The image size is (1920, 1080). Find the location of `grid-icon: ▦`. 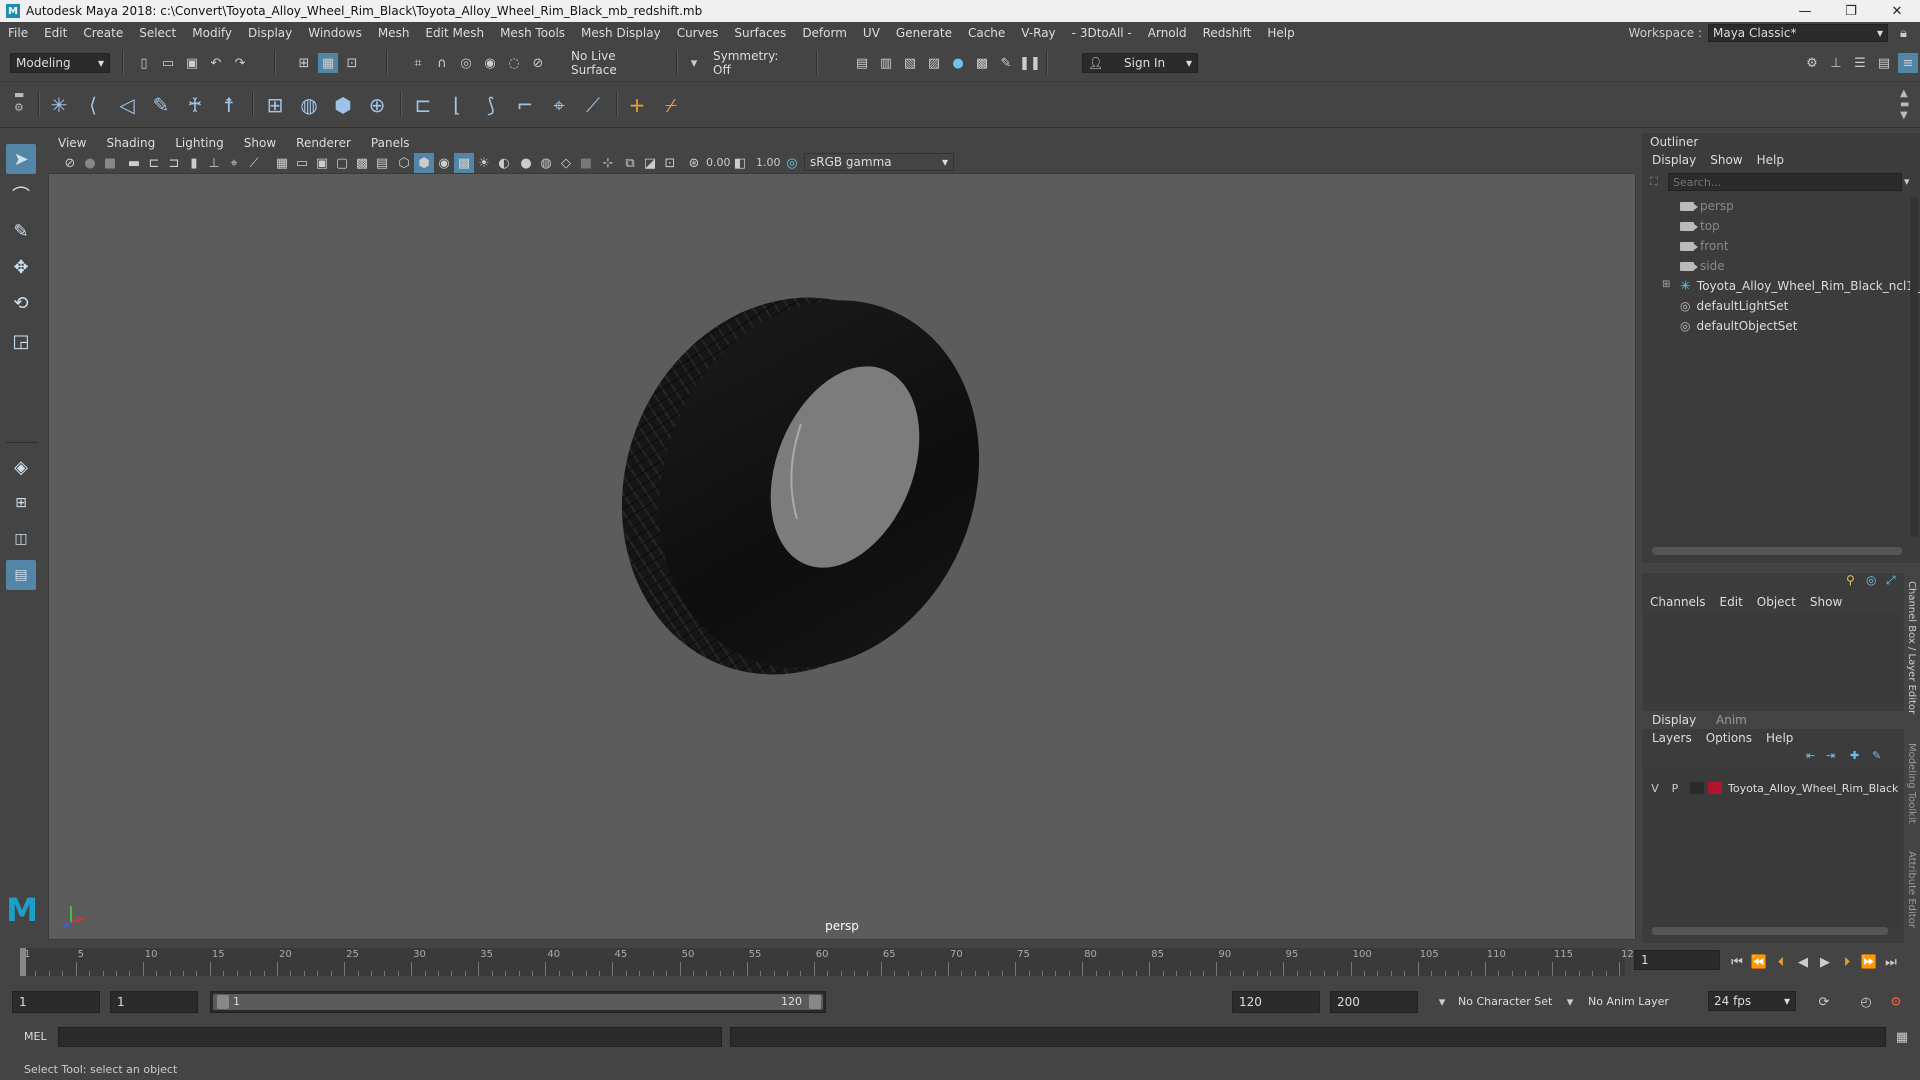

grid-icon: ▦ is located at coordinates (282, 163).